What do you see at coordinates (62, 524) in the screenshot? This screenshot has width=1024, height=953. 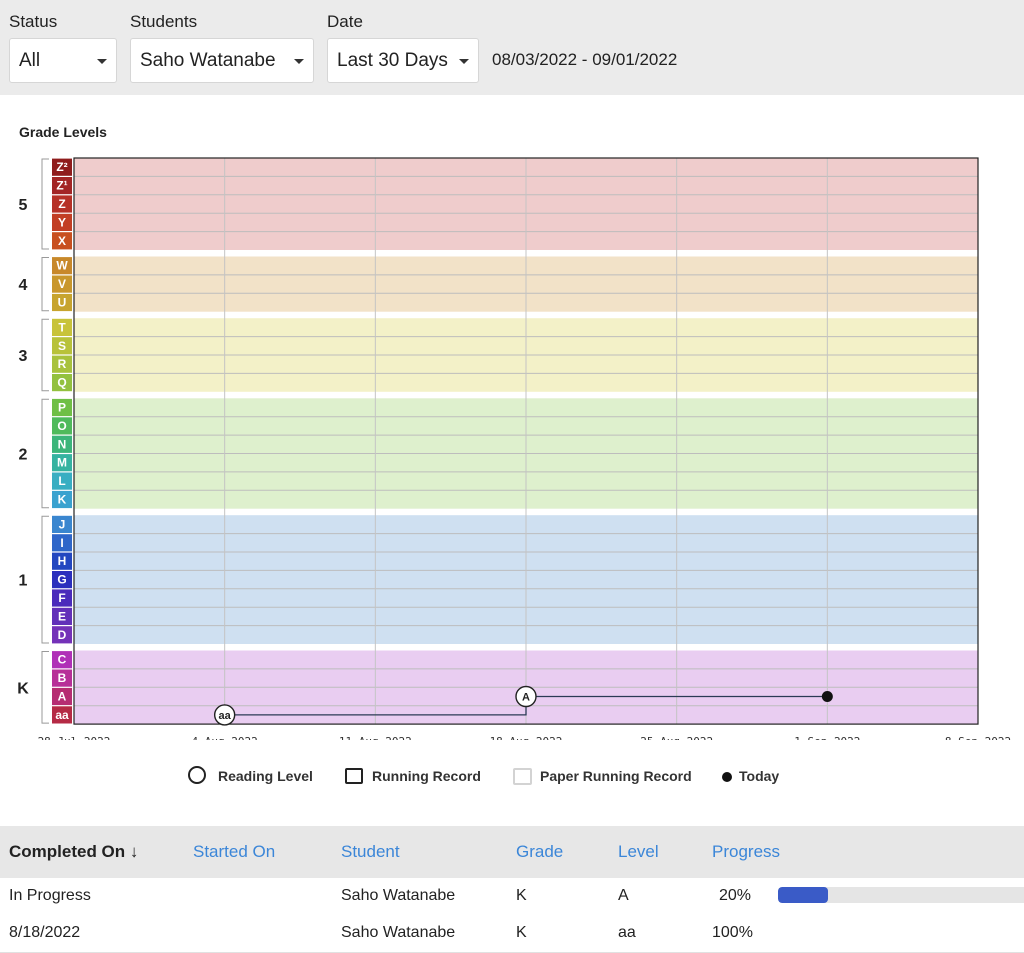 I see `level-label: J` at bounding box center [62, 524].